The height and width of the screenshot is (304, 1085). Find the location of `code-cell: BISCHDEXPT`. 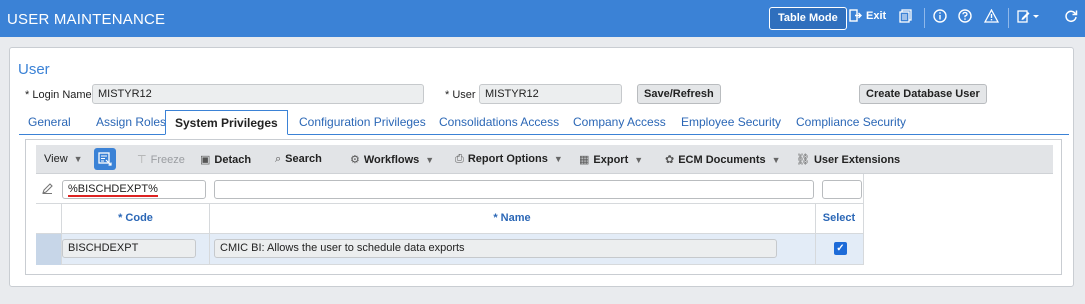

code-cell: BISCHDEXPT is located at coordinates (129, 248).